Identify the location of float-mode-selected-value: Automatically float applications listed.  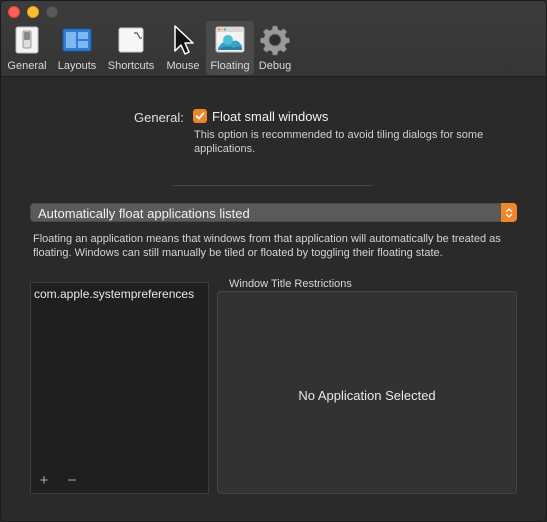
(144, 213).